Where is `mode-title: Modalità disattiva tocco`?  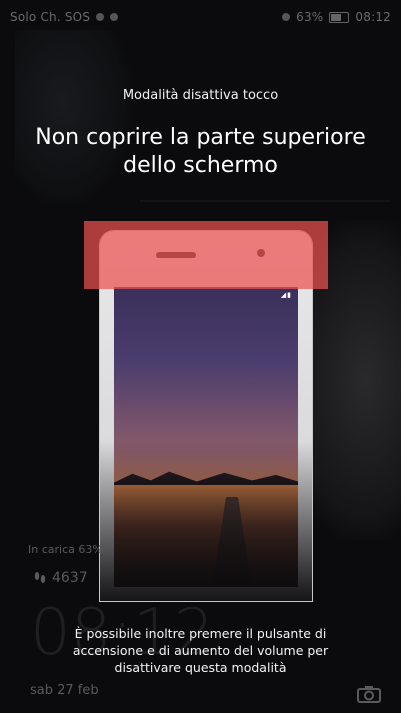
mode-title: Modalità disattiva tocco is located at coordinates (200, 95).